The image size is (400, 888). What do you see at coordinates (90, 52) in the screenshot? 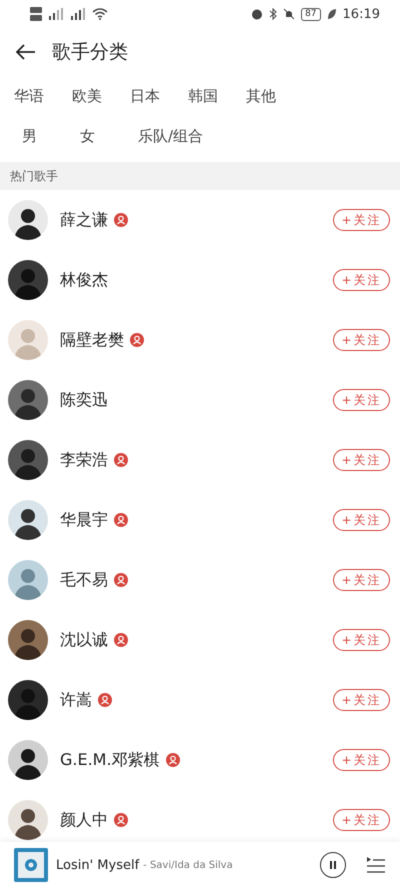
I see `page-title: 歌手分类` at bounding box center [90, 52].